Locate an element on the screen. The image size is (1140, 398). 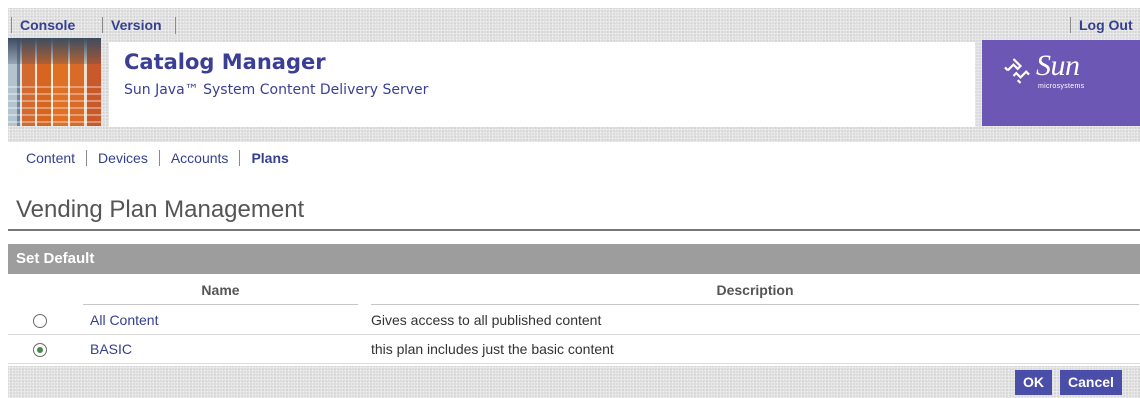
utility-separator is located at coordinates (175, 25).